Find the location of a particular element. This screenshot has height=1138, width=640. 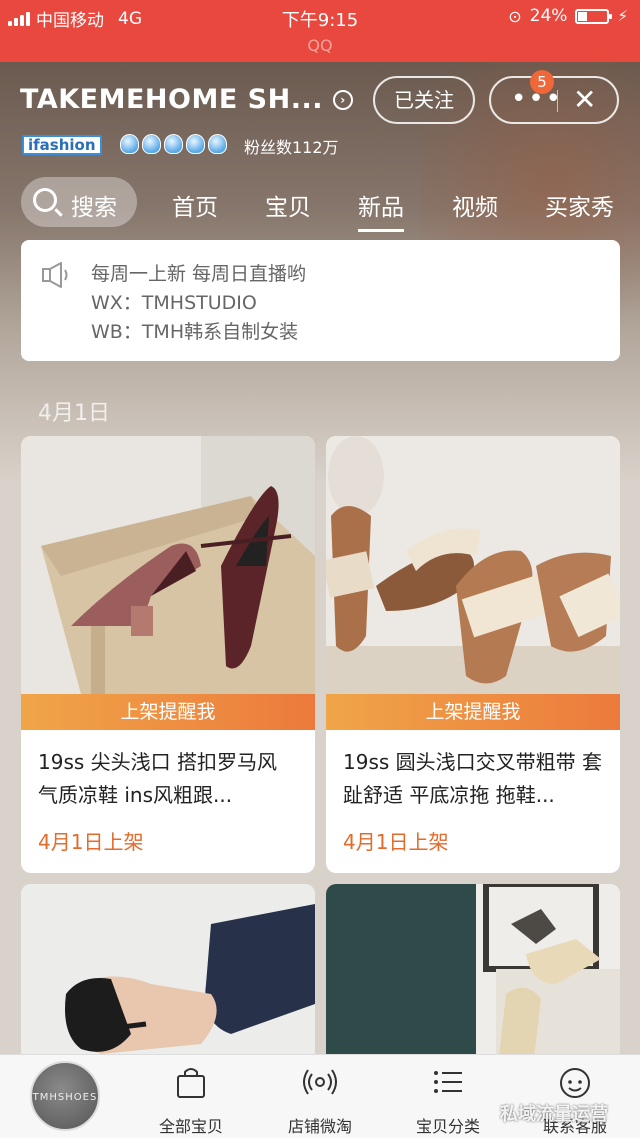

shop-logo: TMHSHOES is located at coordinates (65, 1096).